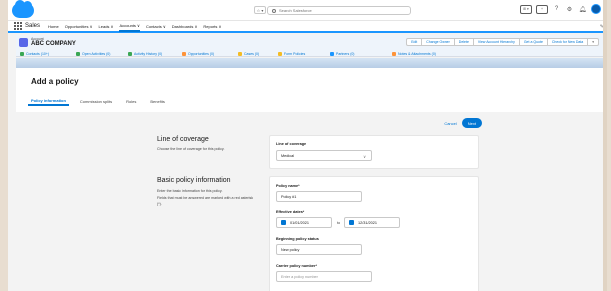 The height and width of the screenshot is (291, 611). I want to click on cancel-button: Cancel, so click(450, 123).